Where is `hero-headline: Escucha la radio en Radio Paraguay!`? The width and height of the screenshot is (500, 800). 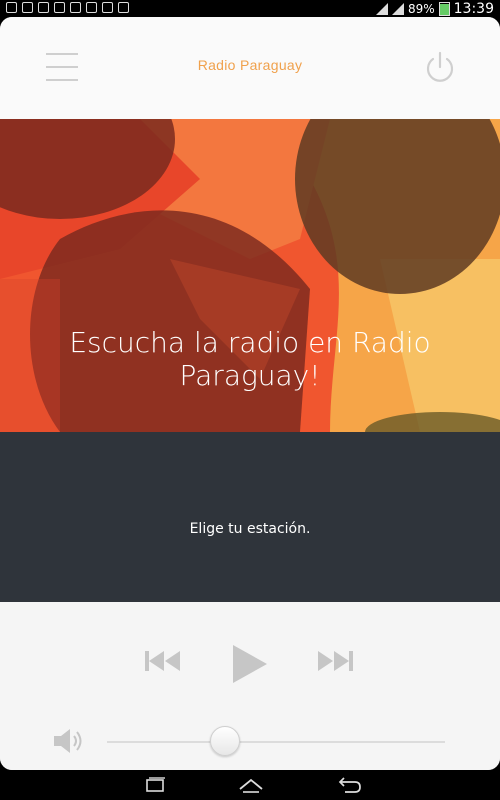 hero-headline: Escucha la radio en Radio Paraguay! is located at coordinates (250, 359).